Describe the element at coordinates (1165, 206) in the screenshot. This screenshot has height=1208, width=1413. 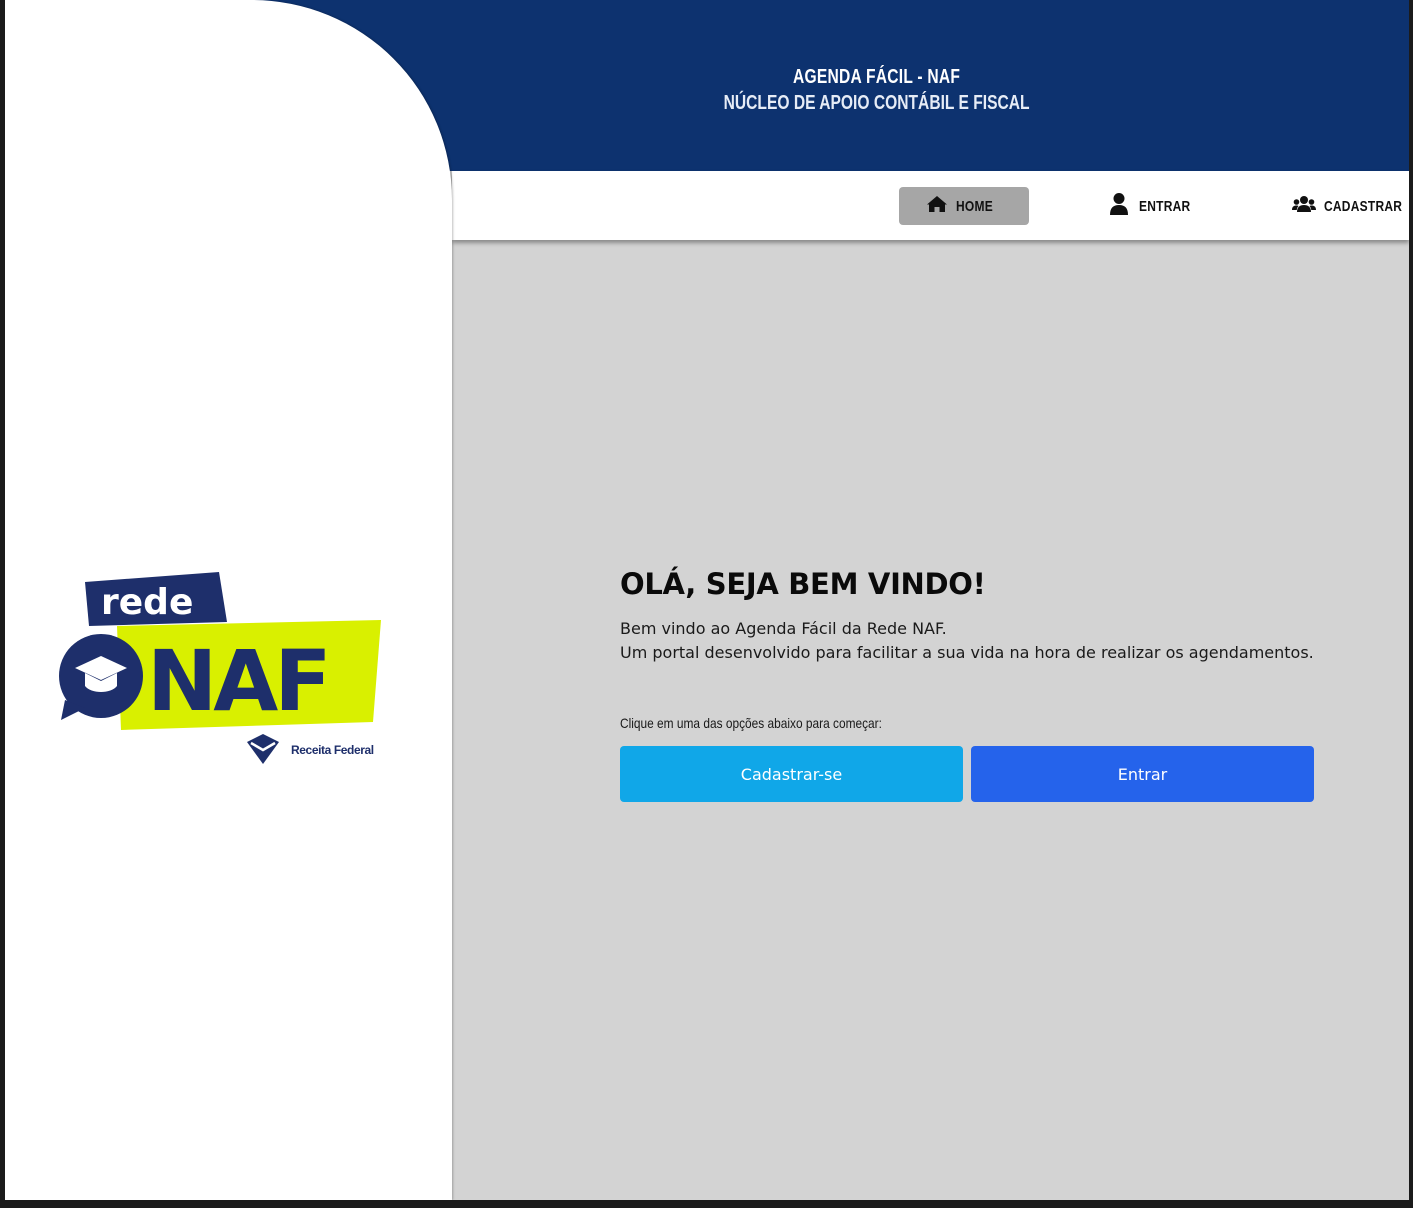
I see `nav-entrar-label: ENTRAR` at that location.